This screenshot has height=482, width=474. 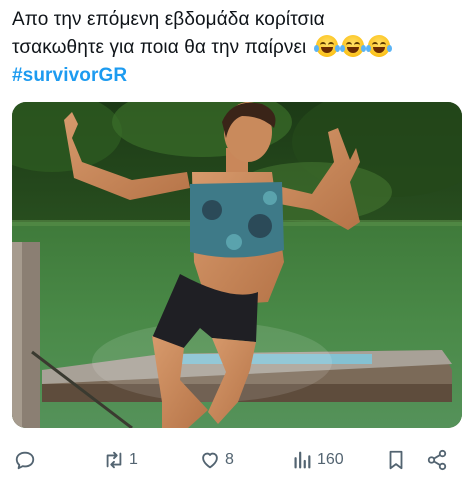 What do you see at coordinates (237, 460) in the screenshot?
I see `tweet-action-bar: 1 8 160` at bounding box center [237, 460].